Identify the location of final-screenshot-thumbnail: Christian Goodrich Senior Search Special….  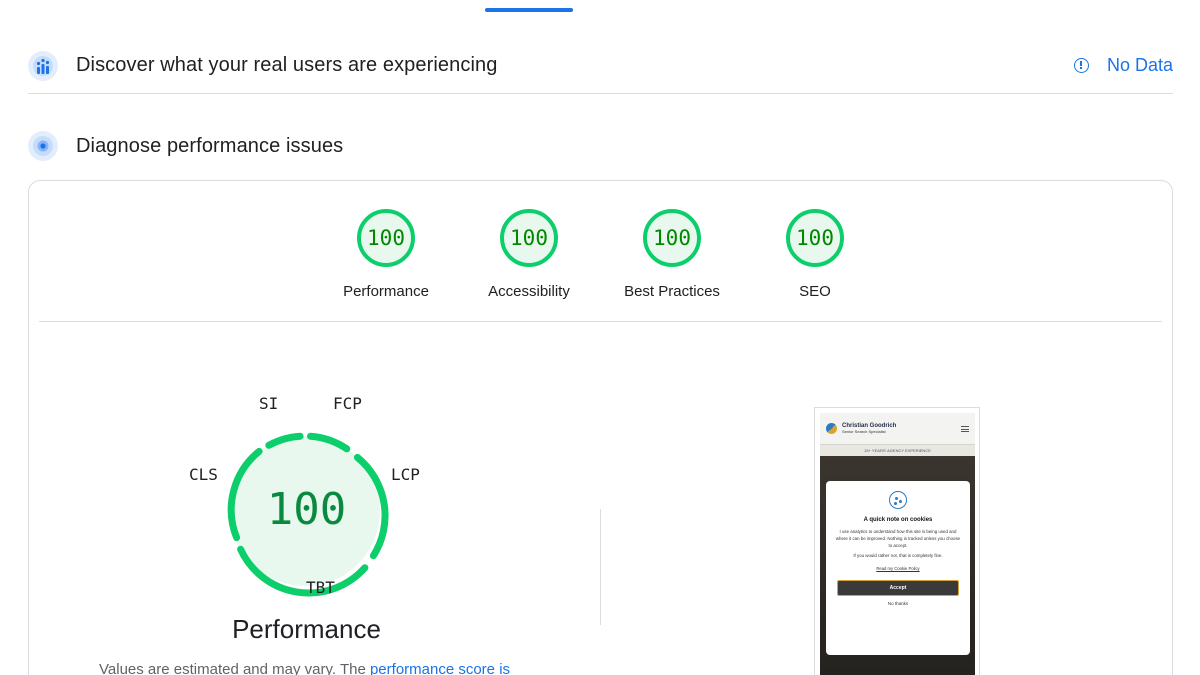
(897, 541).